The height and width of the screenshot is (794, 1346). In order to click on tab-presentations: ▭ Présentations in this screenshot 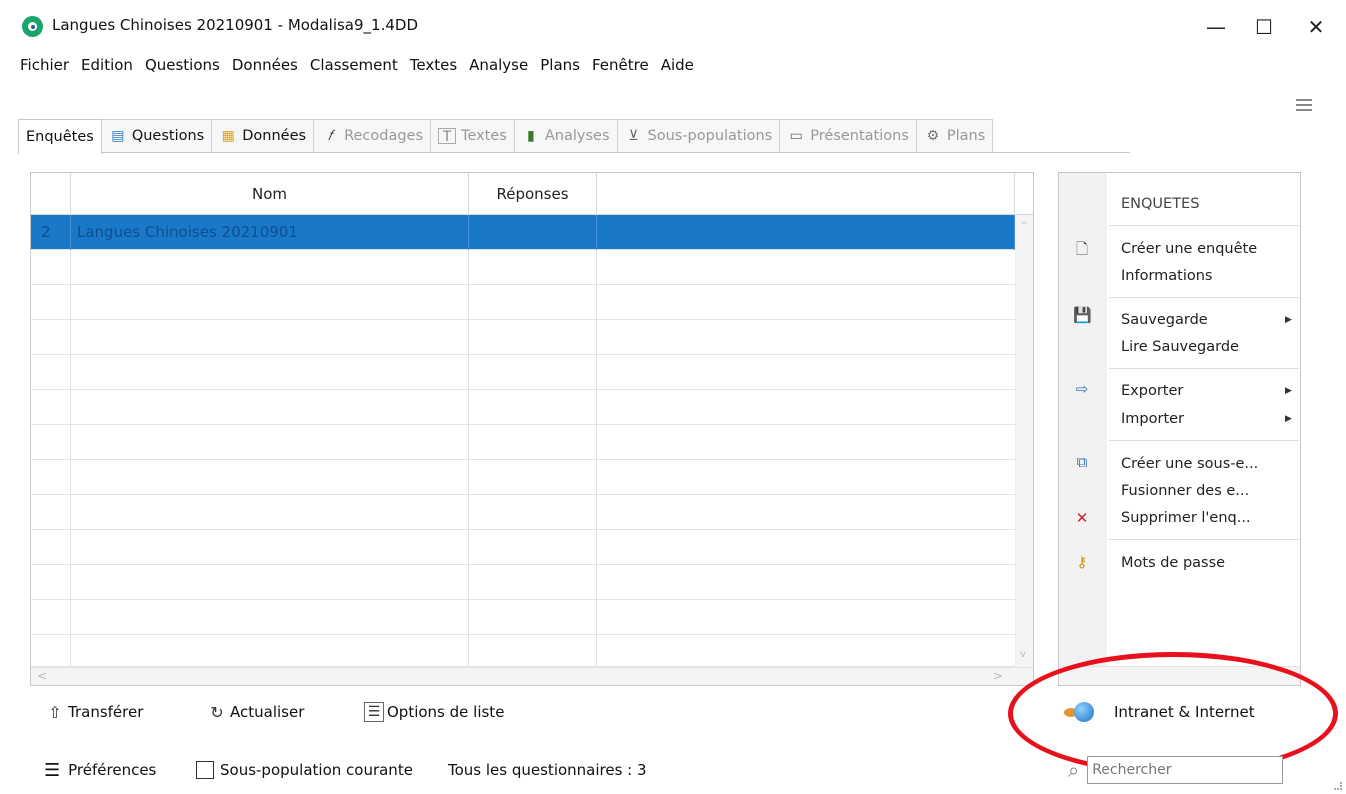, I will do `click(848, 135)`.